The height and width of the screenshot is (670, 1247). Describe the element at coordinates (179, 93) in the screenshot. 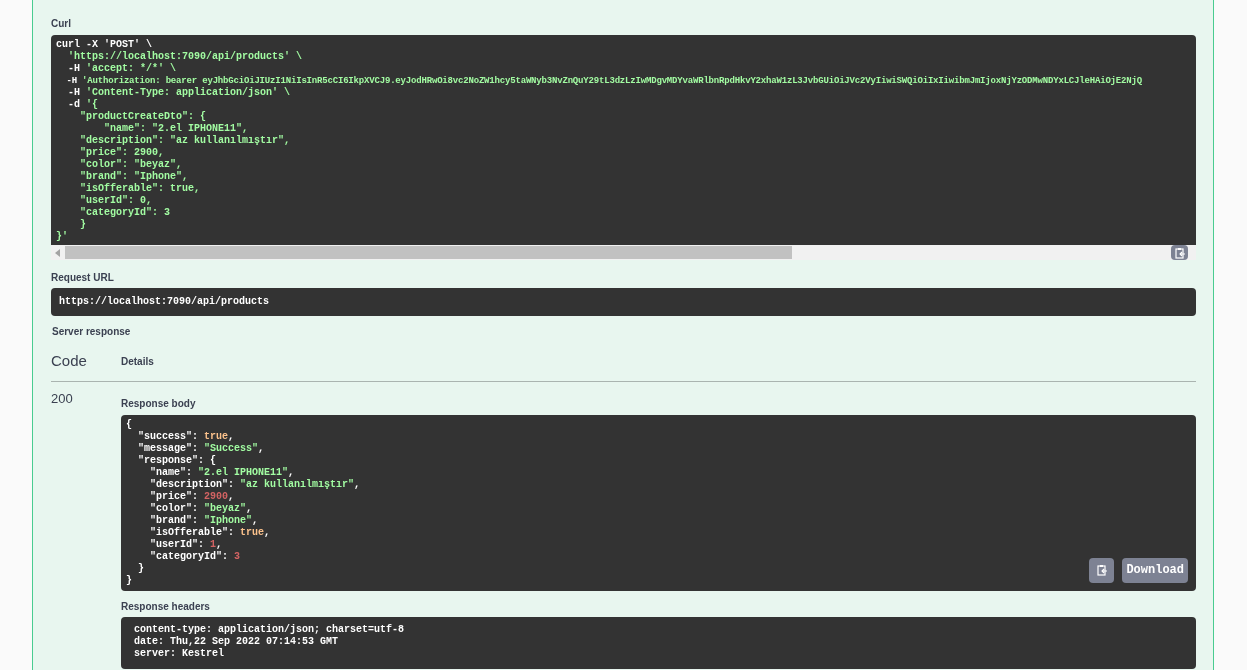

I see `code-line: -H 'Content-Type: application/json' \` at that location.